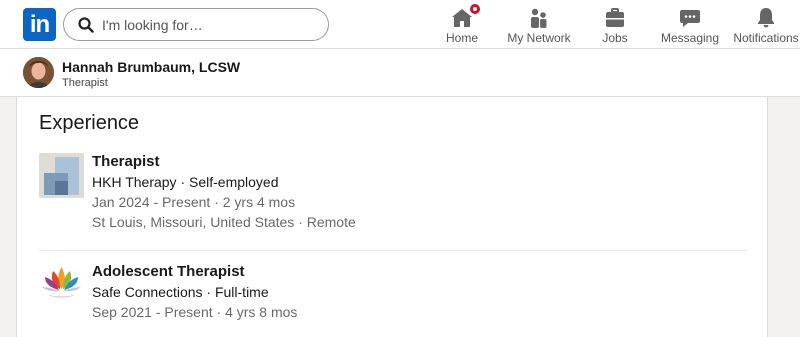 This screenshot has height=337, width=800. Describe the element at coordinates (89, 123) in the screenshot. I see `section-title: Experience` at that location.